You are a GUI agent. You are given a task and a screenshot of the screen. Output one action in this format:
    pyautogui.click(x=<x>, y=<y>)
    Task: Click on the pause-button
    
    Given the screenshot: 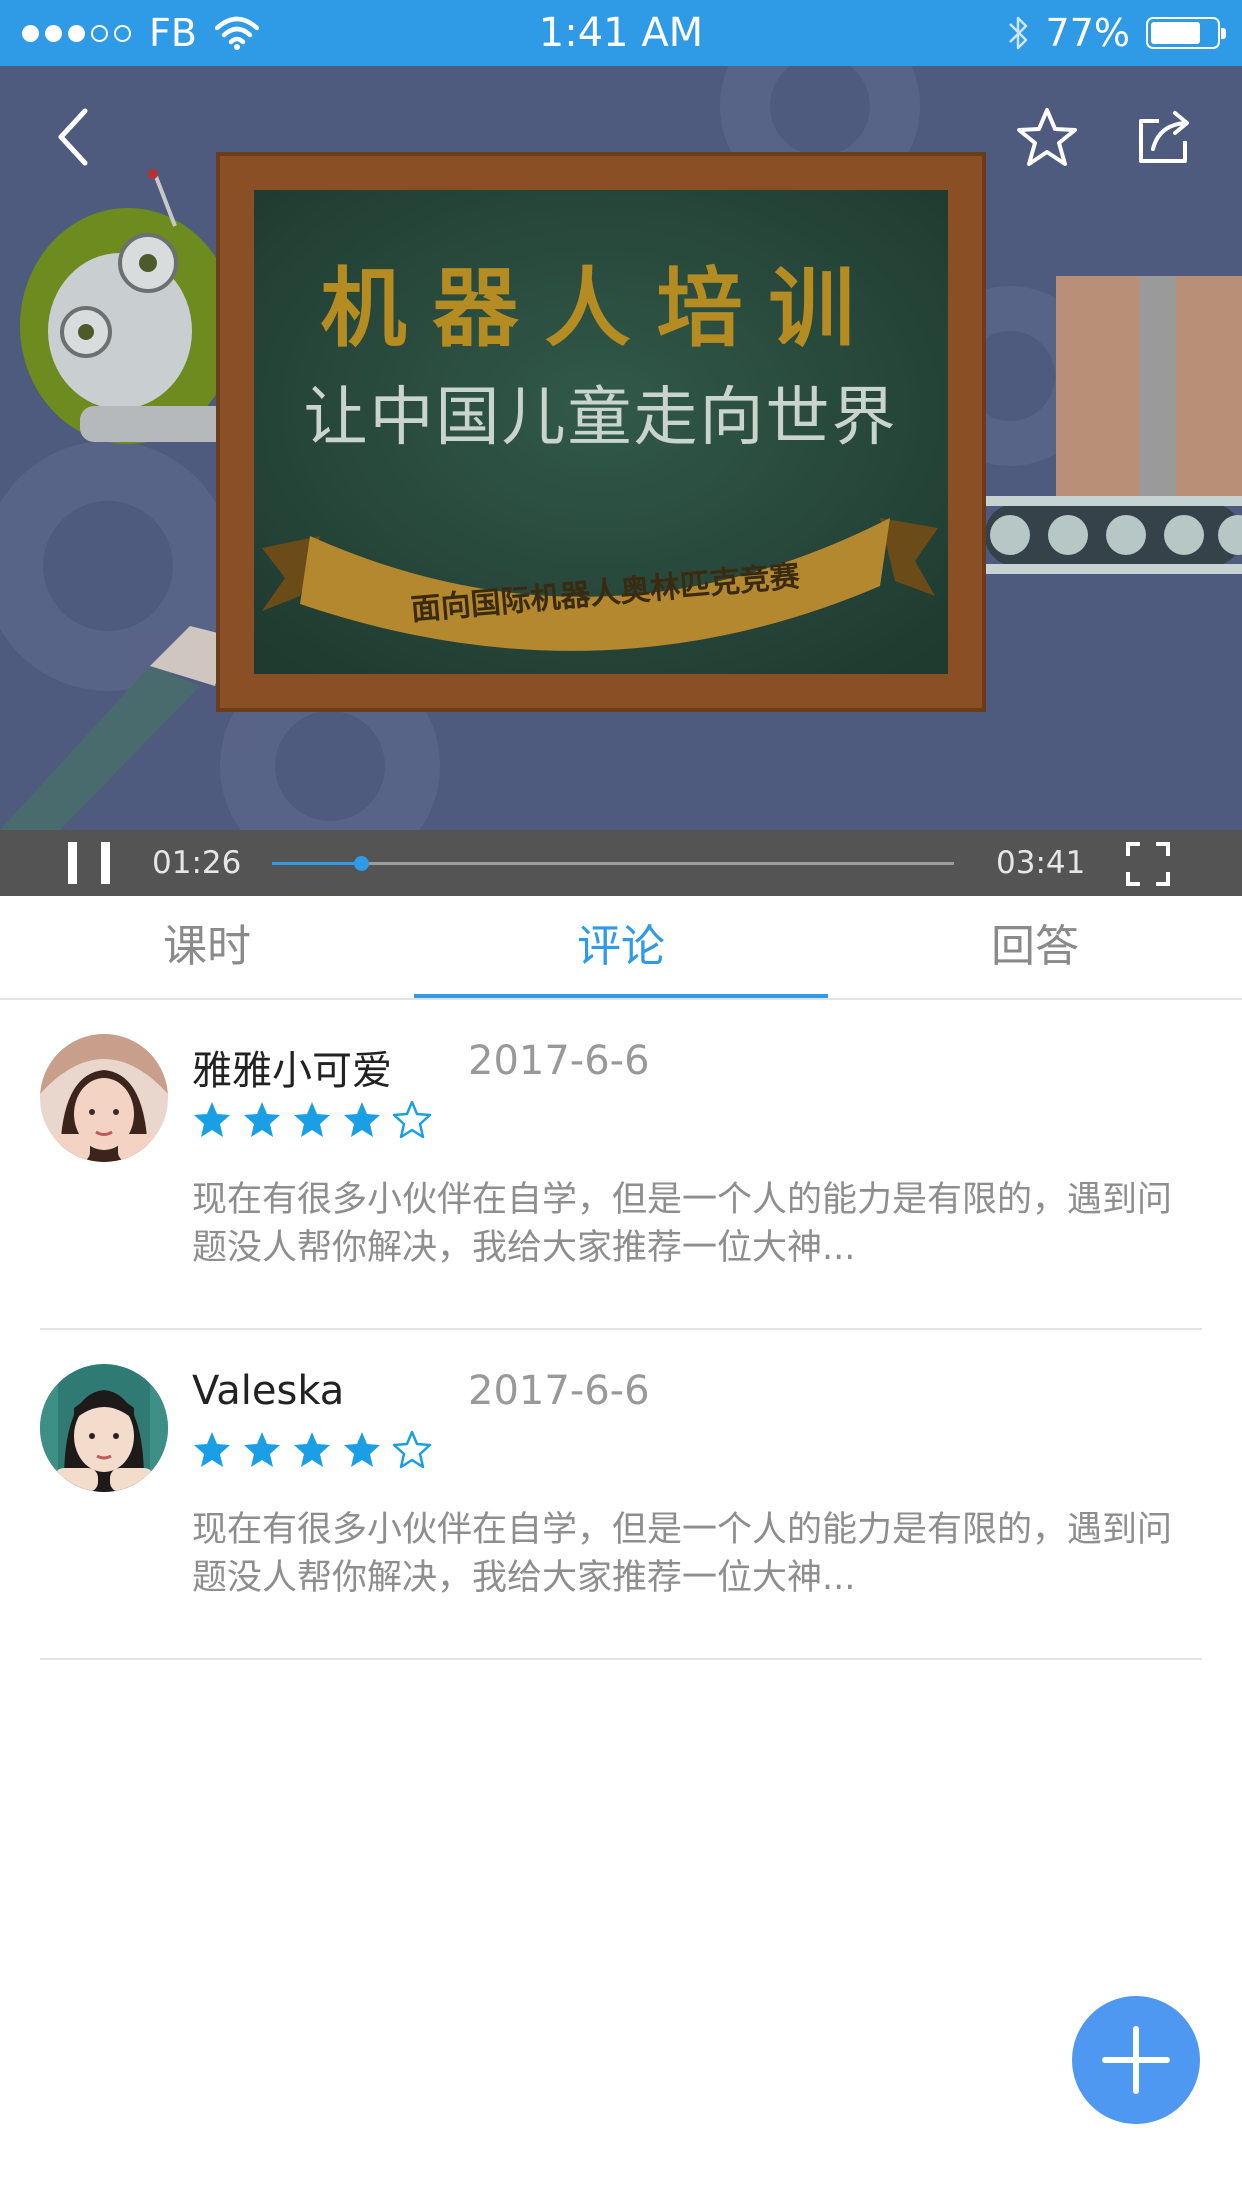 What is the action you would take?
    pyautogui.click(x=91, y=863)
    